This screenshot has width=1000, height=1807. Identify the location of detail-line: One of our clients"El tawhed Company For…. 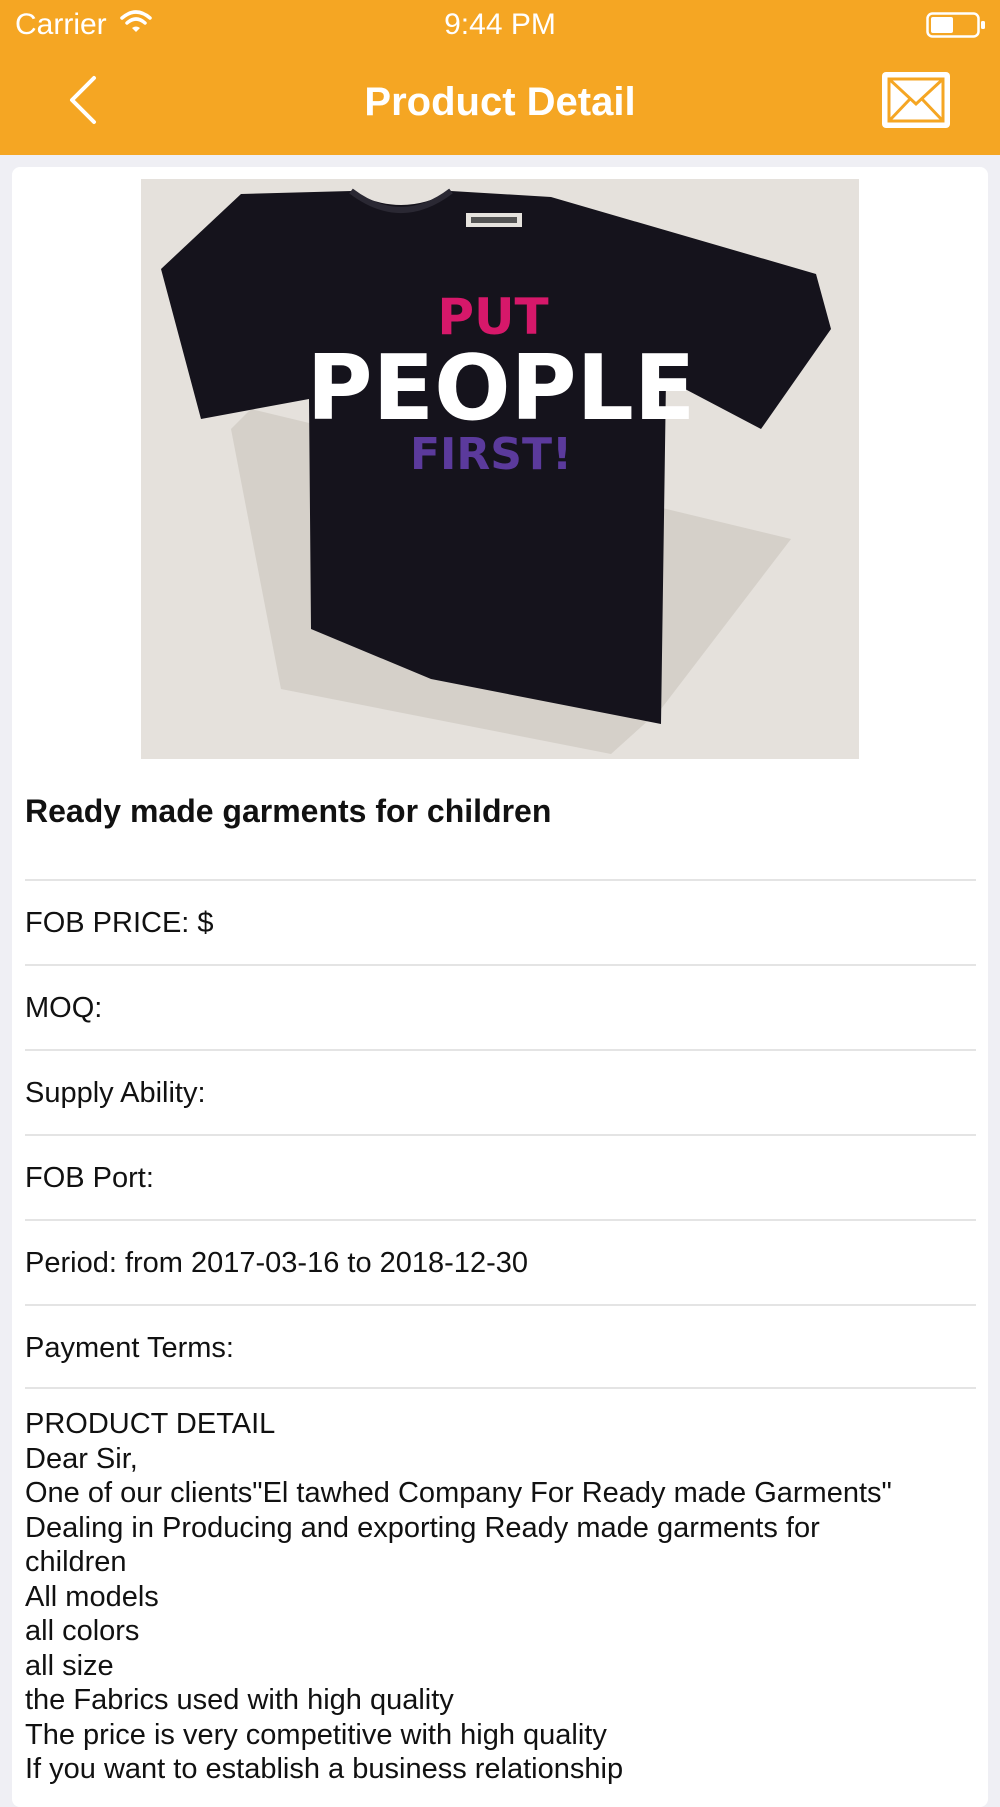
(458, 1493).